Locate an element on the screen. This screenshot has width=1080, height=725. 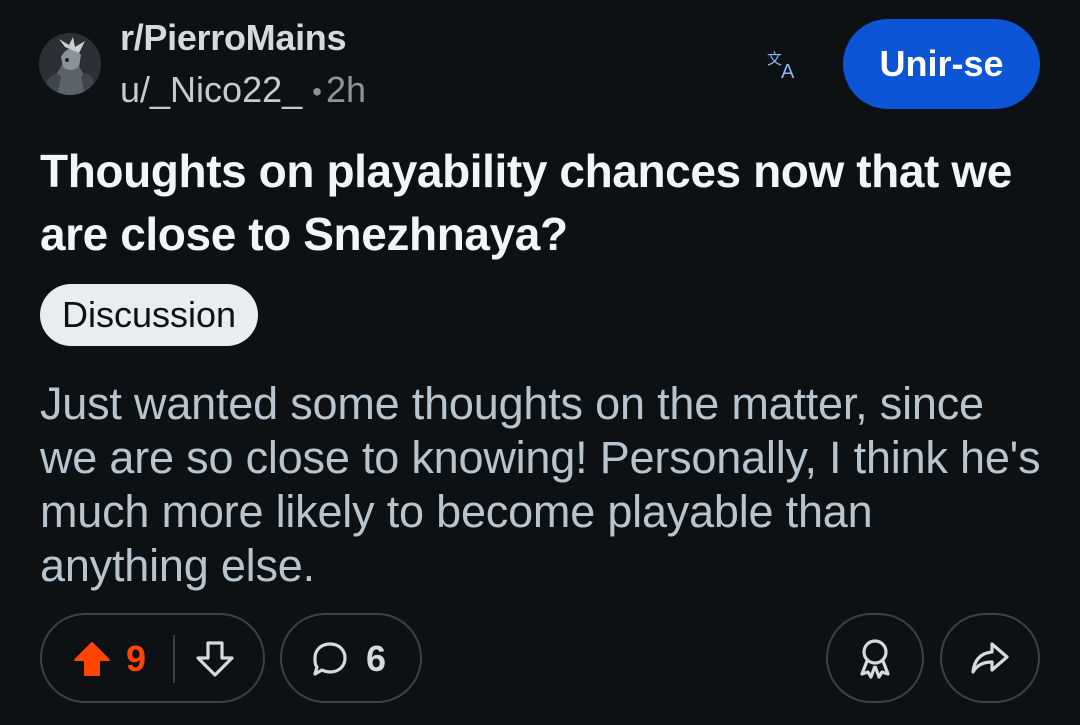
author-name: u/_Nico22_ is located at coordinates (211, 89).